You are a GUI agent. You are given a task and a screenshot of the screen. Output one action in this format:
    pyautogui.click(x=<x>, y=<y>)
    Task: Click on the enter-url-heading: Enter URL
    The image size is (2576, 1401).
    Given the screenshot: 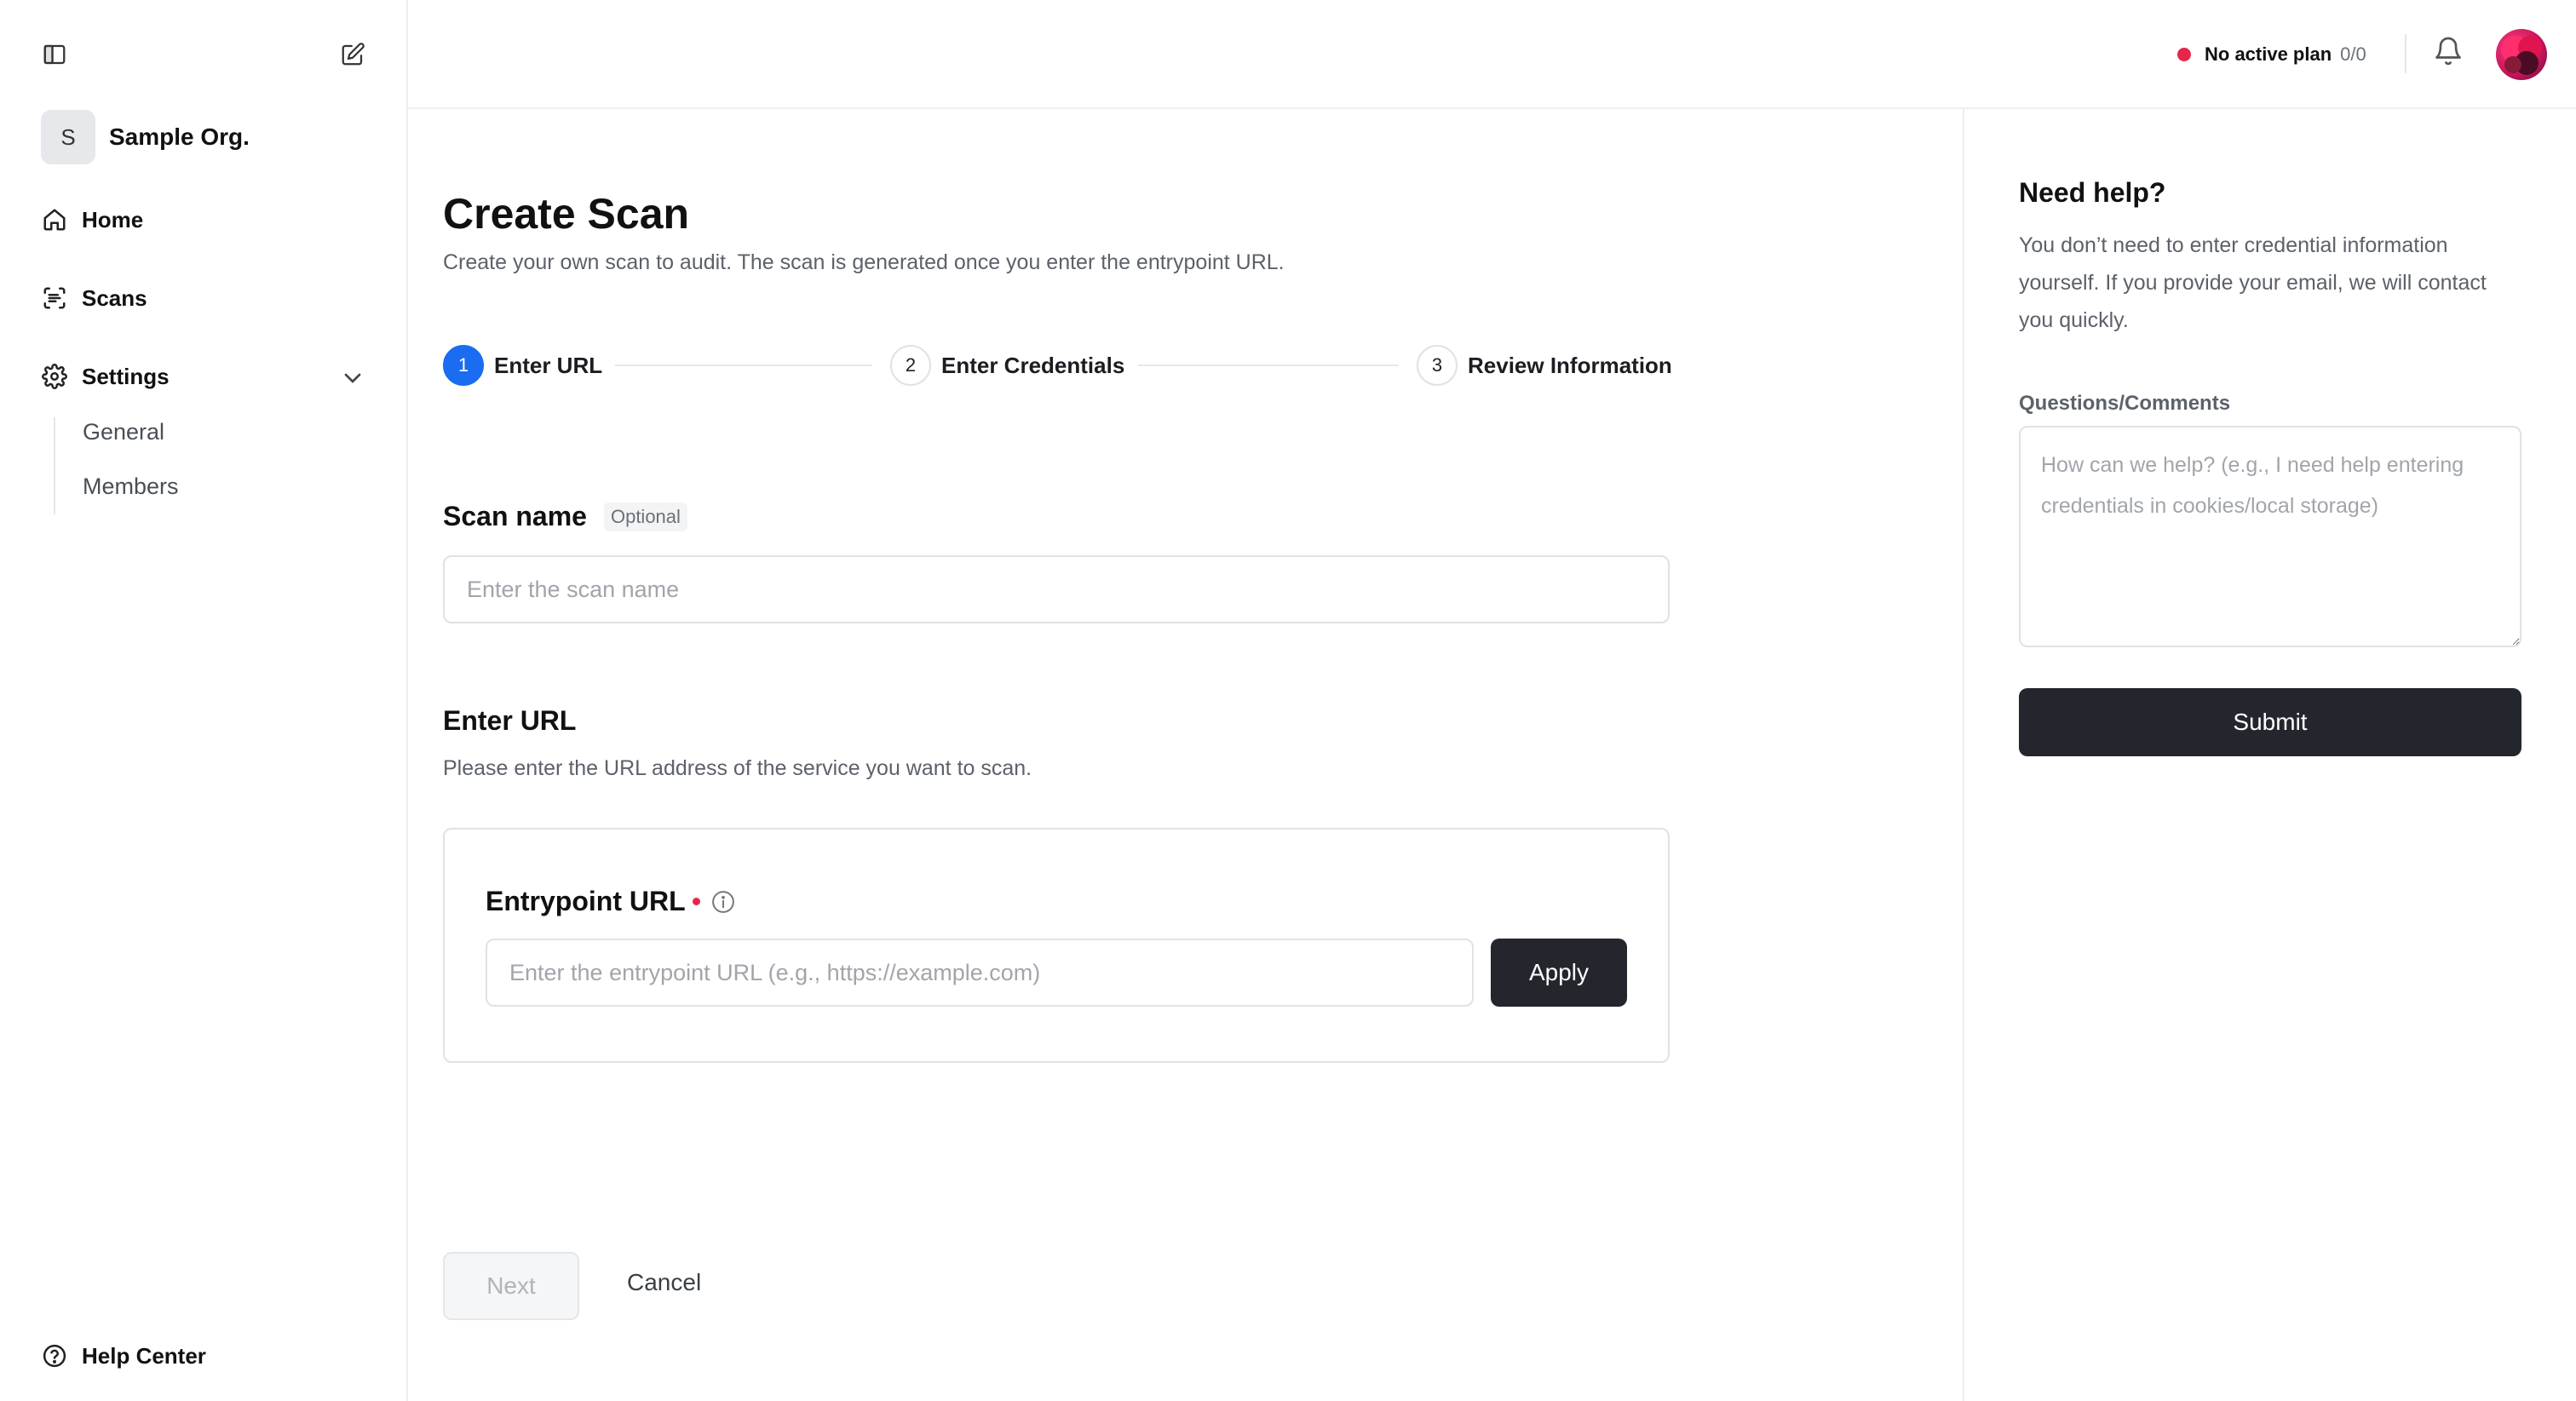 What is the action you would take?
    pyautogui.click(x=510, y=720)
    